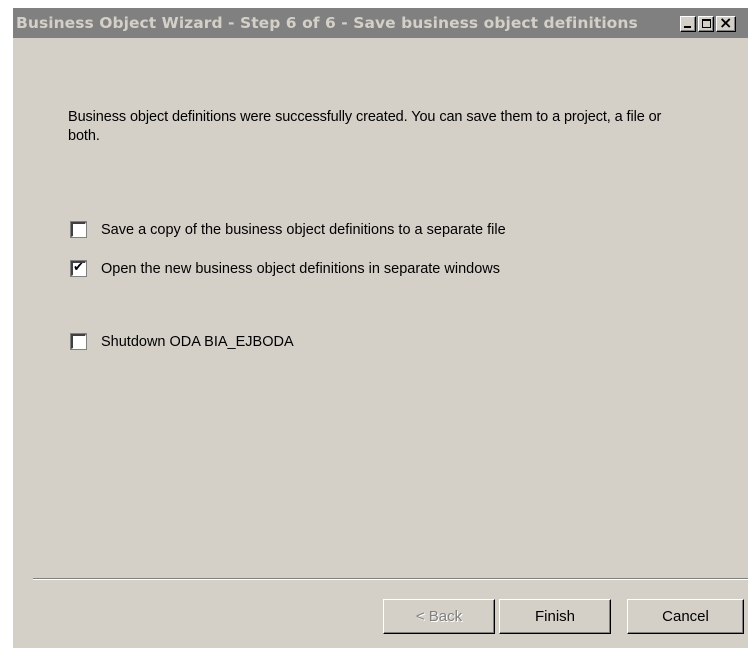  I want to click on cancel-button: Cancel, so click(685, 616).